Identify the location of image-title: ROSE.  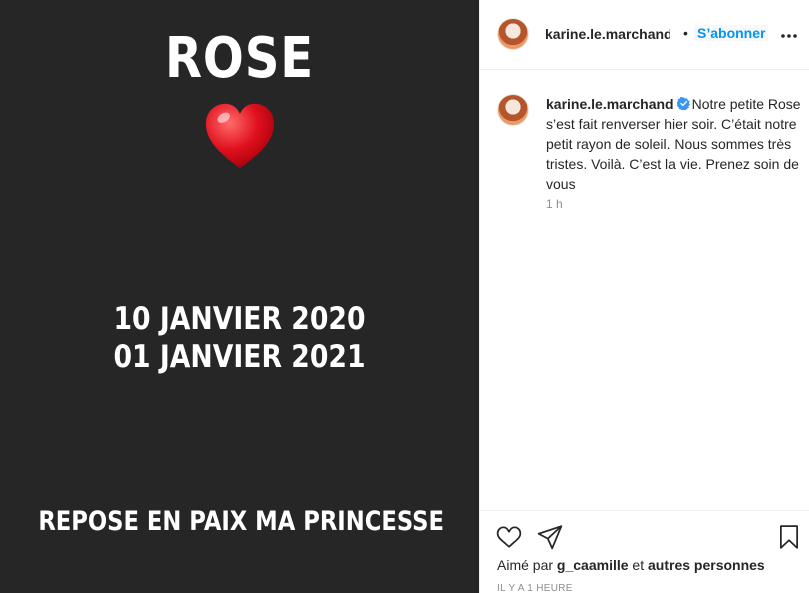
(239, 58).